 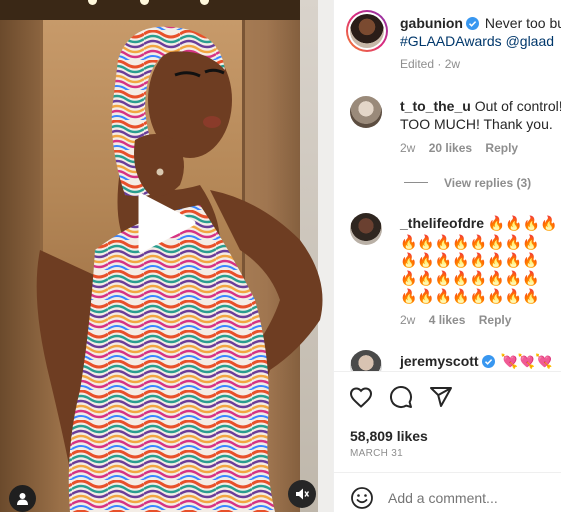 I want to click on like-button, so click(x=361, y=397).